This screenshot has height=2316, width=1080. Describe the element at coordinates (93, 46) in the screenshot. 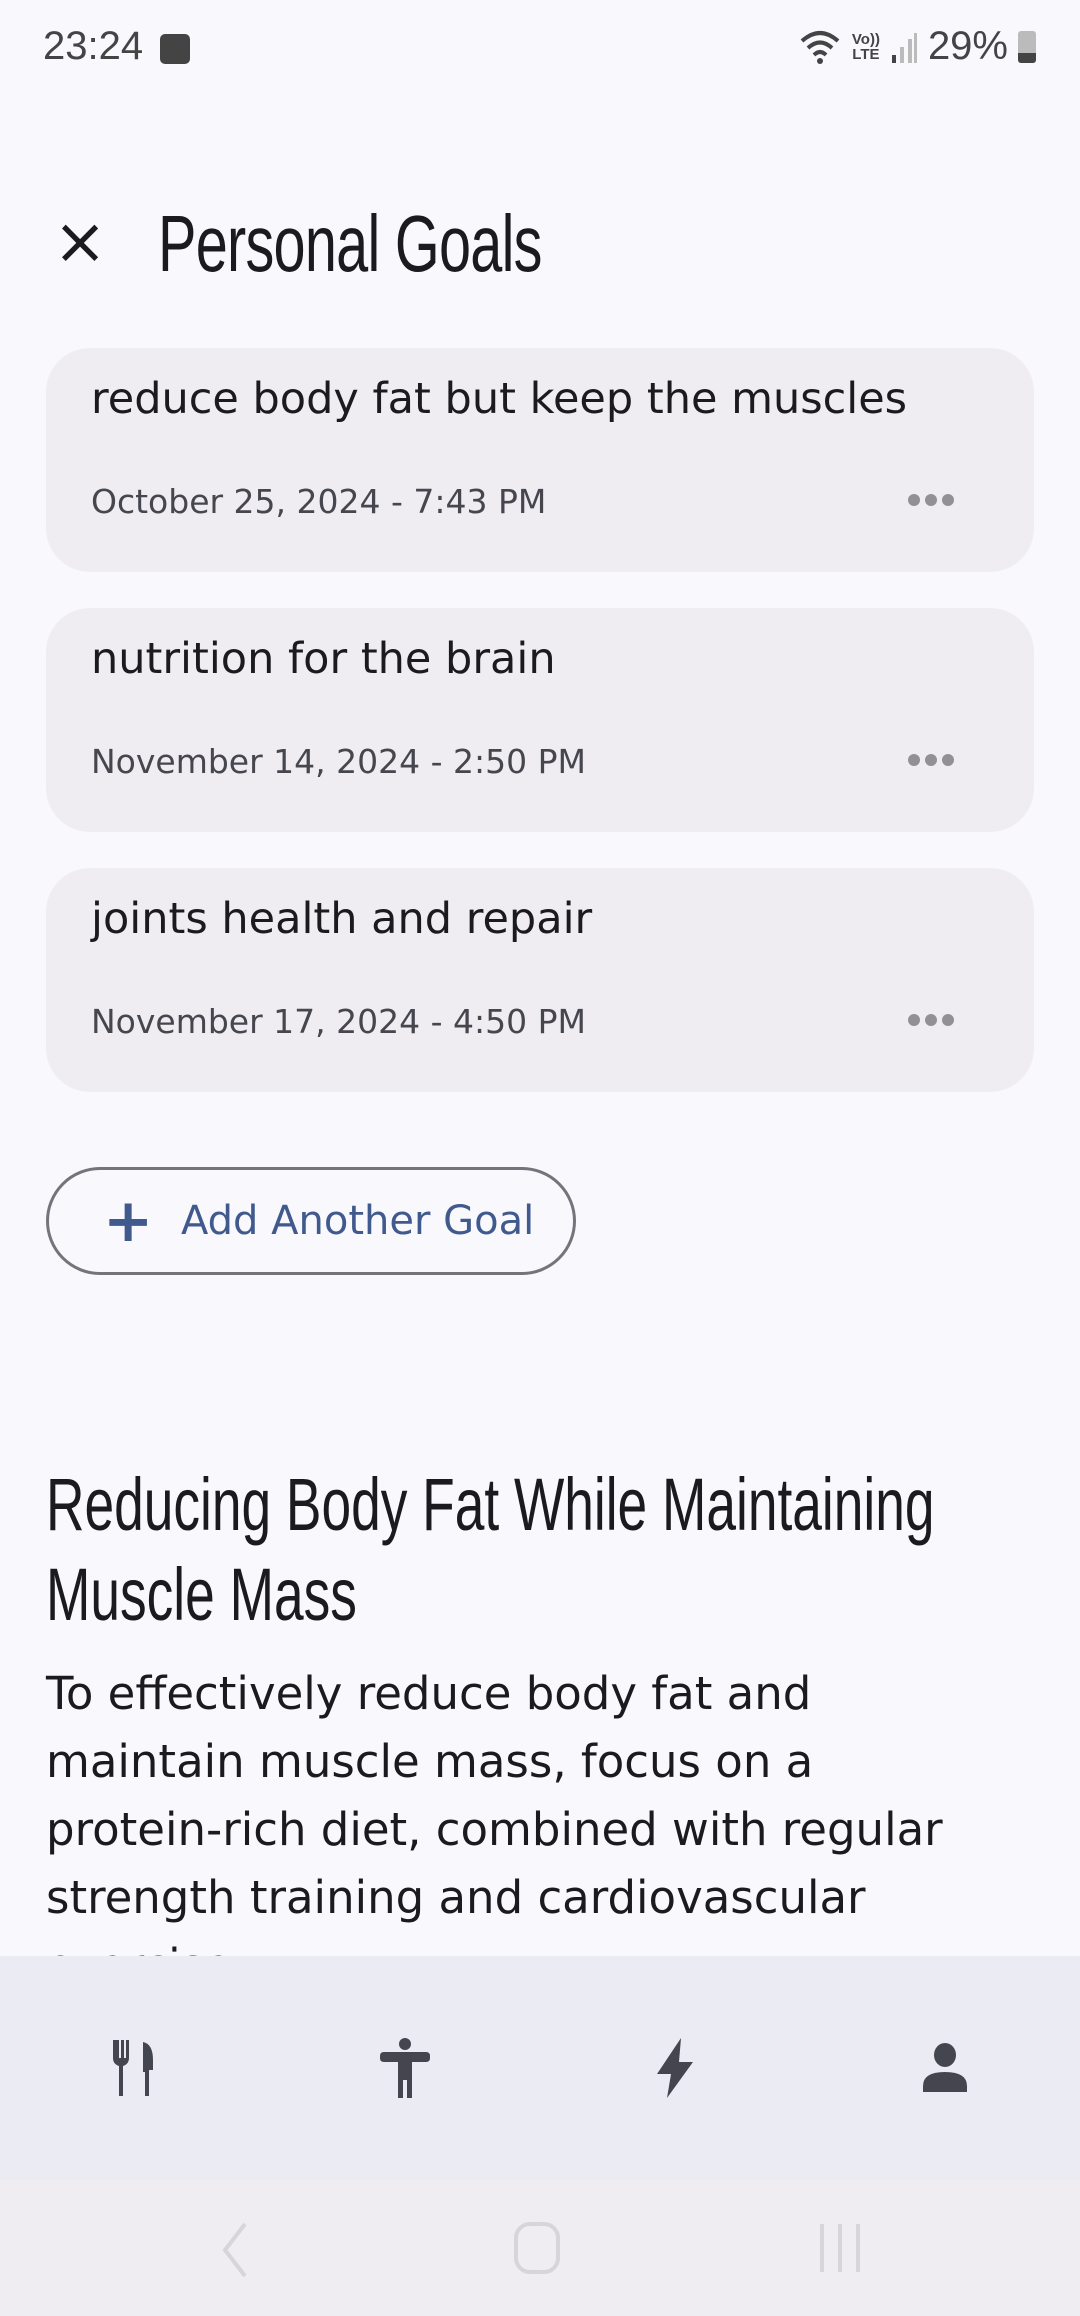

I see `status-time: 23:24` at that location.